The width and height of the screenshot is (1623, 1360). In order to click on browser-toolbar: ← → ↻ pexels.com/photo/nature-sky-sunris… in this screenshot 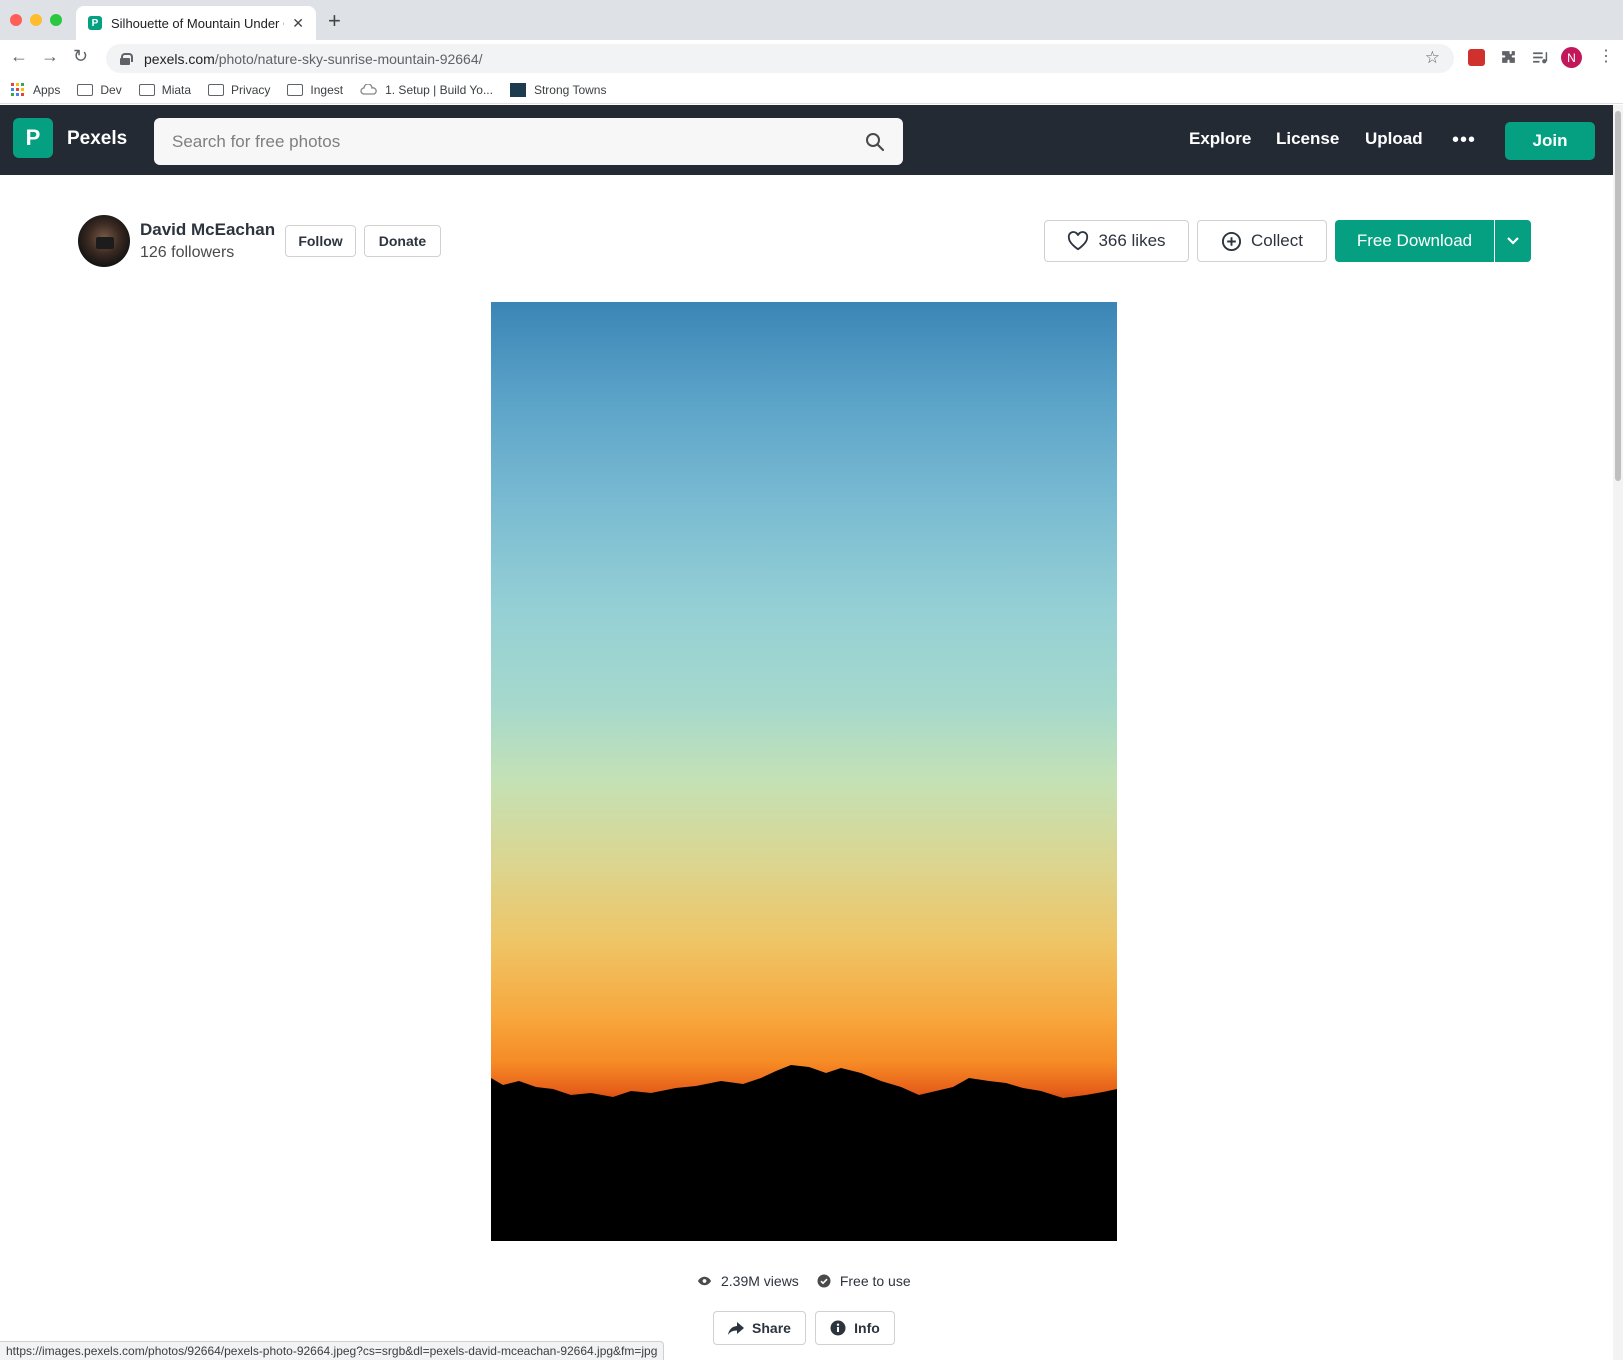, I will do `click(811, 58)`.